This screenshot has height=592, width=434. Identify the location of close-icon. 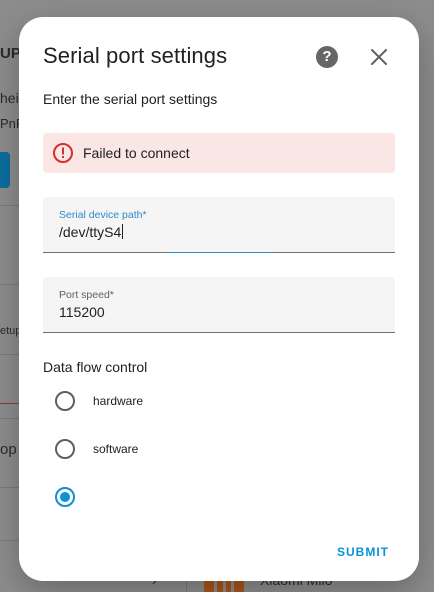
(379, 57).